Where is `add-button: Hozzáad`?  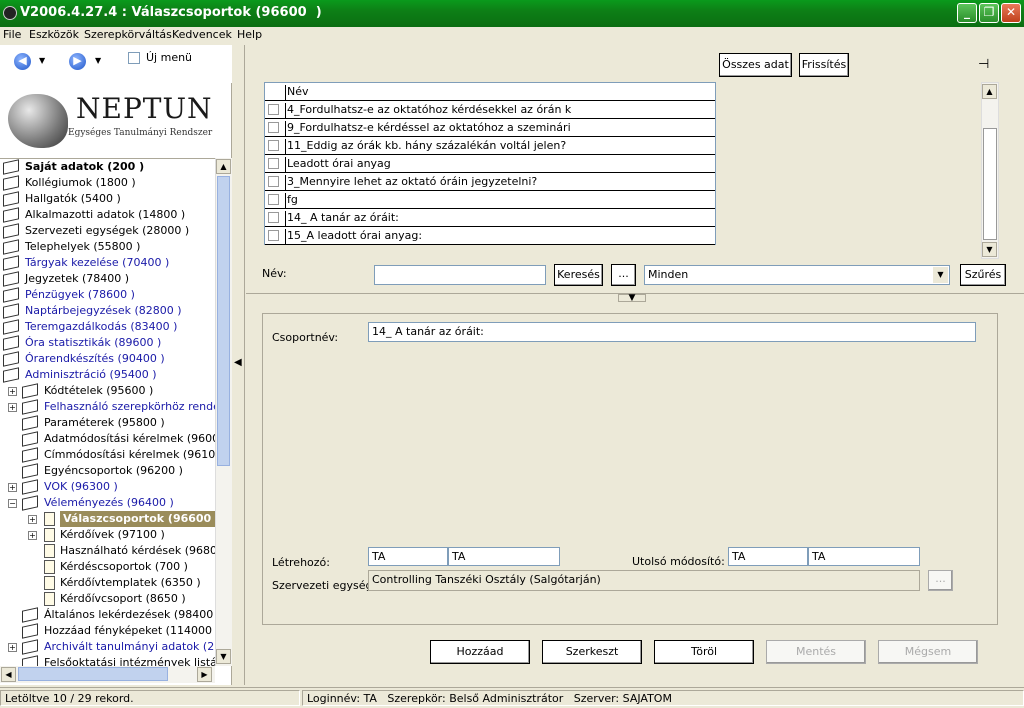
add-button: Hozzáad is located at coordinates (480, 652).